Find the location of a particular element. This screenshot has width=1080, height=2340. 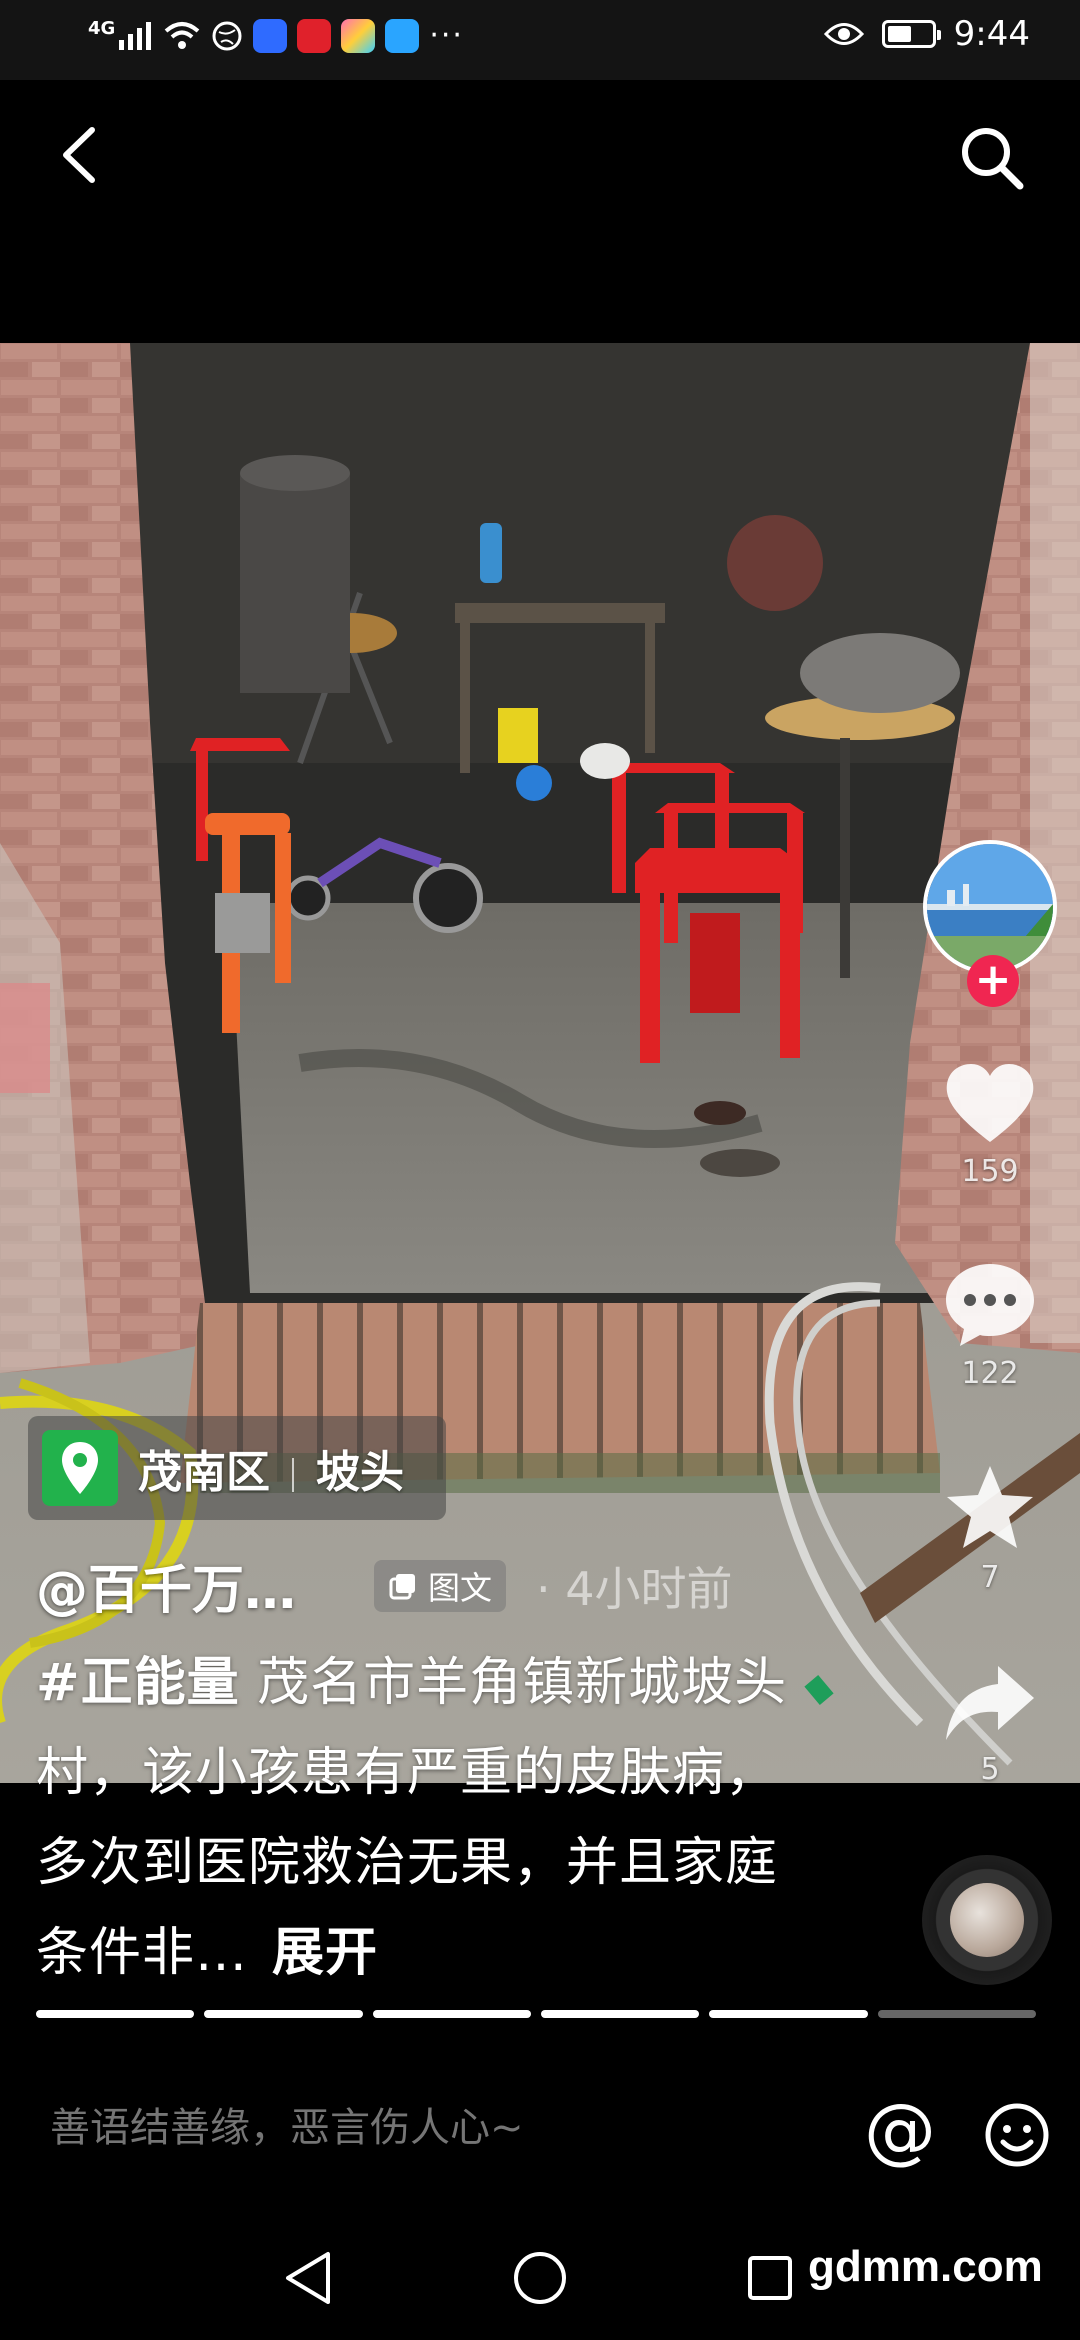

favorite-count: 7 is located at coordinates (990, 1577).